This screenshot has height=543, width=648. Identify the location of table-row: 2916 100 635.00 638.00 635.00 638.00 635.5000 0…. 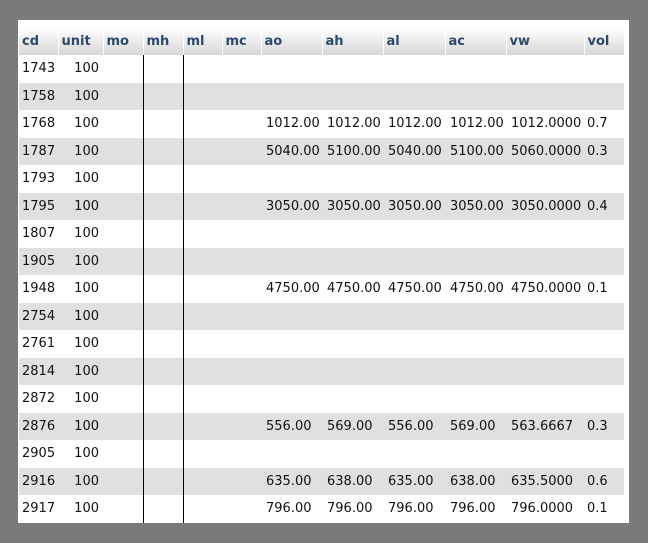
(321, 481).